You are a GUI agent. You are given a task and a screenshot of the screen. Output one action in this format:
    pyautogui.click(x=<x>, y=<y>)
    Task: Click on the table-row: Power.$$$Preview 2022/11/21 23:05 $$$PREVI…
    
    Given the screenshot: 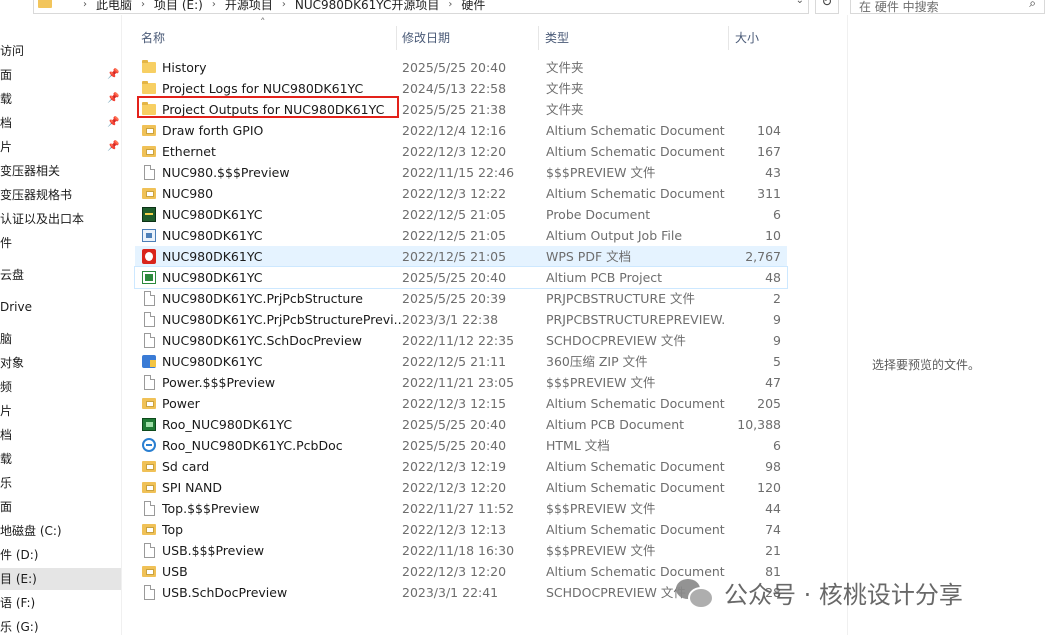 What is the action you would take?
    pyautogui.click(x=461, y=382)
    